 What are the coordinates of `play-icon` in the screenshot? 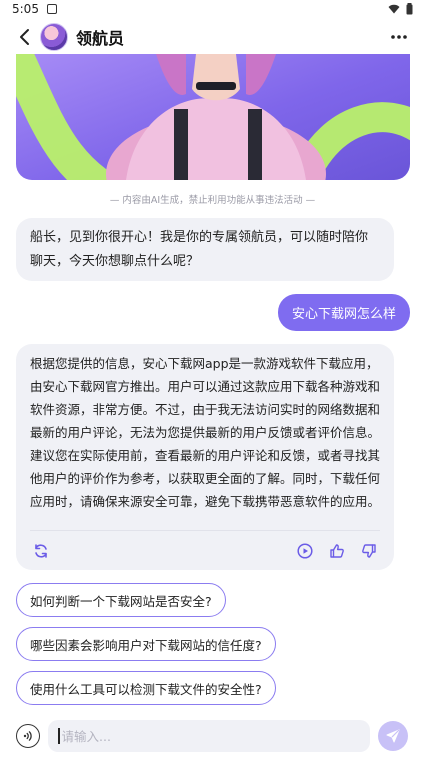 It's located at (305, 551).